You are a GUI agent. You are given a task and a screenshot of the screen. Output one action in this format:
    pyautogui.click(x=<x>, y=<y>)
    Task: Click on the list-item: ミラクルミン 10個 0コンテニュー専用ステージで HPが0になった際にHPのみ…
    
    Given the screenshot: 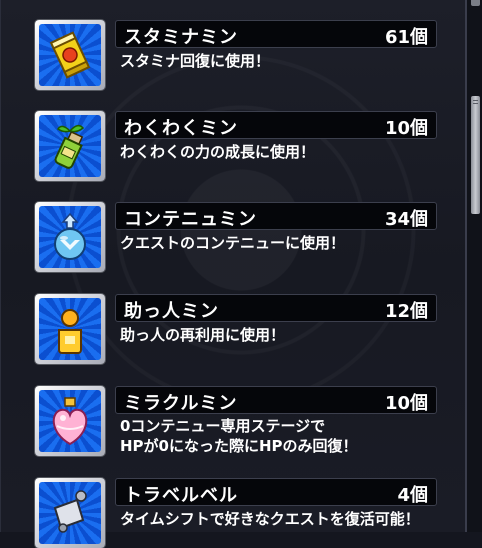 What is the action you would take?
    pyautogui.click(x=232, y=422)
    